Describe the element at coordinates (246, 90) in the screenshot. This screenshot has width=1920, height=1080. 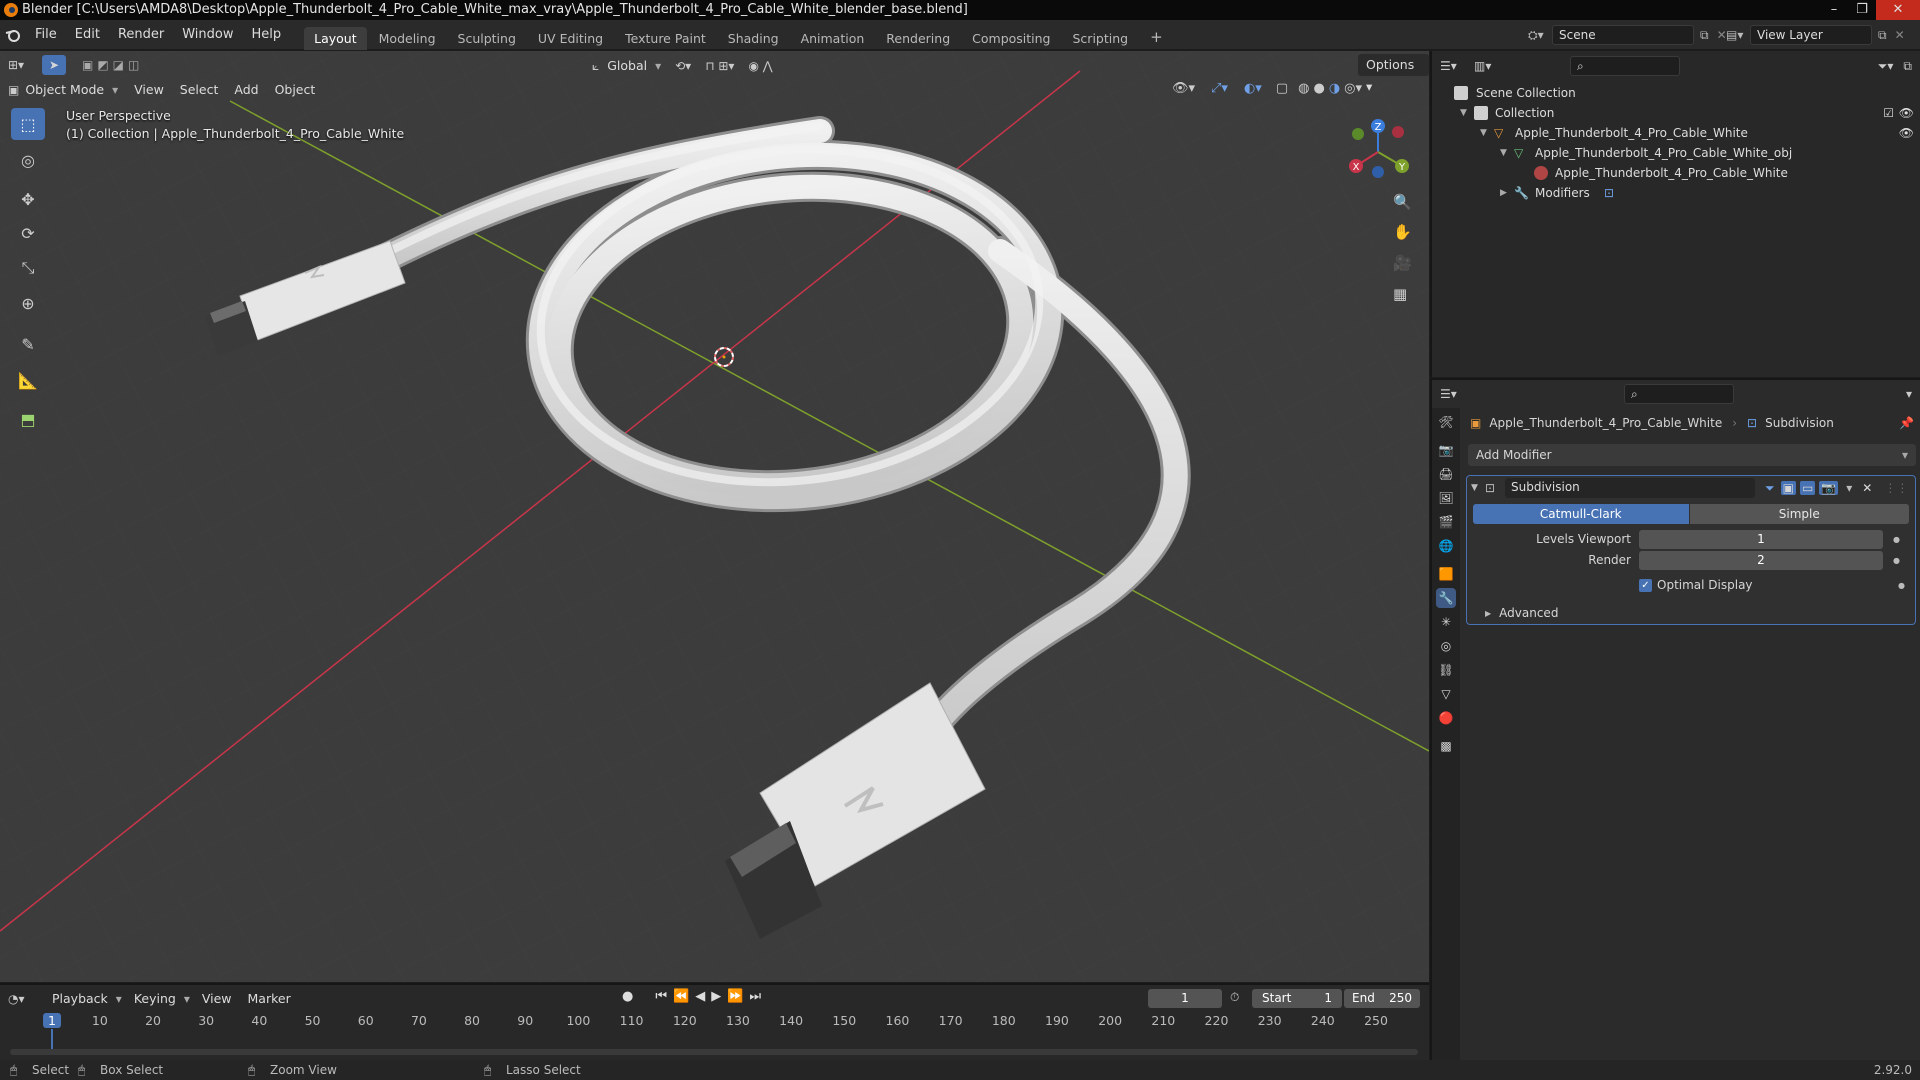
I see `viewport-menu-add: Add` at that location.